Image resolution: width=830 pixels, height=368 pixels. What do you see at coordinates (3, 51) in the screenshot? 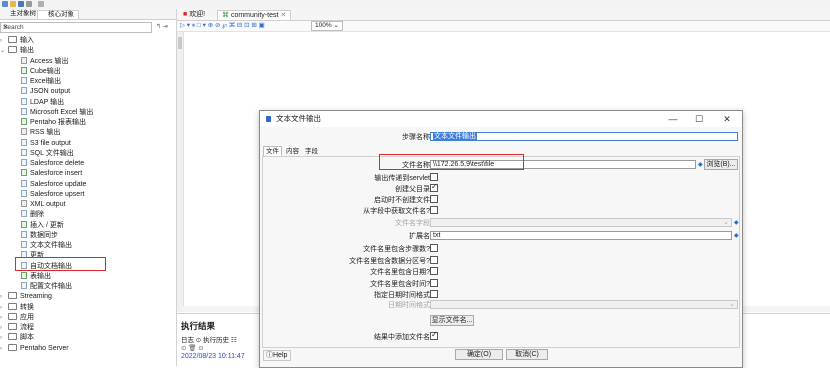
I see `expand-icon: ⌄` at bounding box center [3, 51].